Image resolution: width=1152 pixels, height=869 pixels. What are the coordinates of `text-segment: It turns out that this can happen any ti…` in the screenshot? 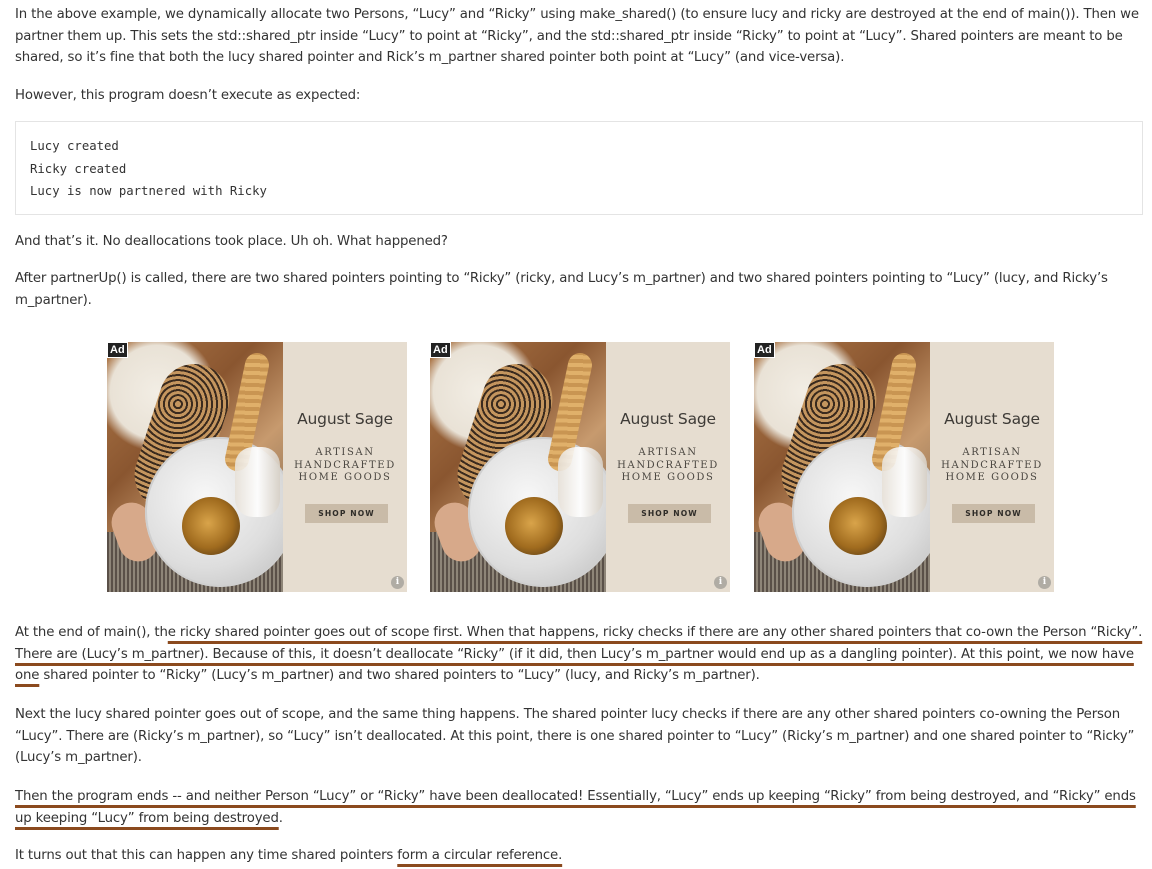 It's located at (206, 855).